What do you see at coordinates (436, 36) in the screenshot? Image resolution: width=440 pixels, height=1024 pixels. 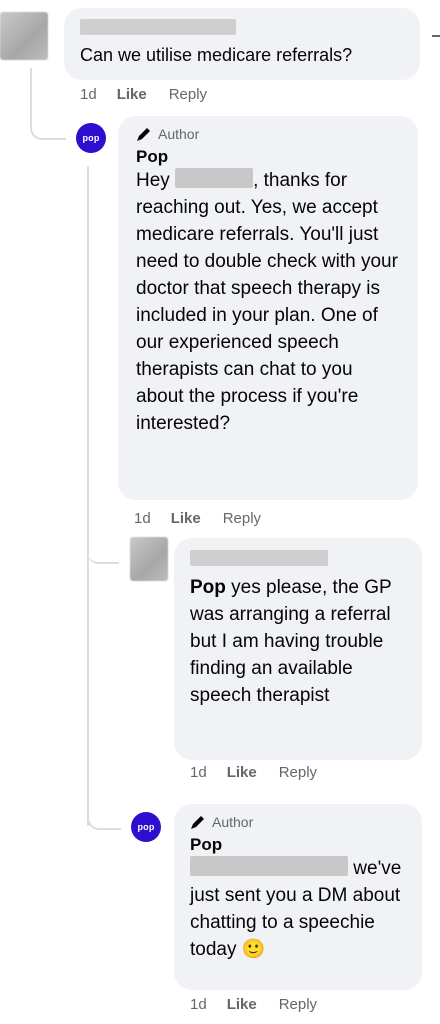 I see `more-options-icon` at bounding box center [436, 36].